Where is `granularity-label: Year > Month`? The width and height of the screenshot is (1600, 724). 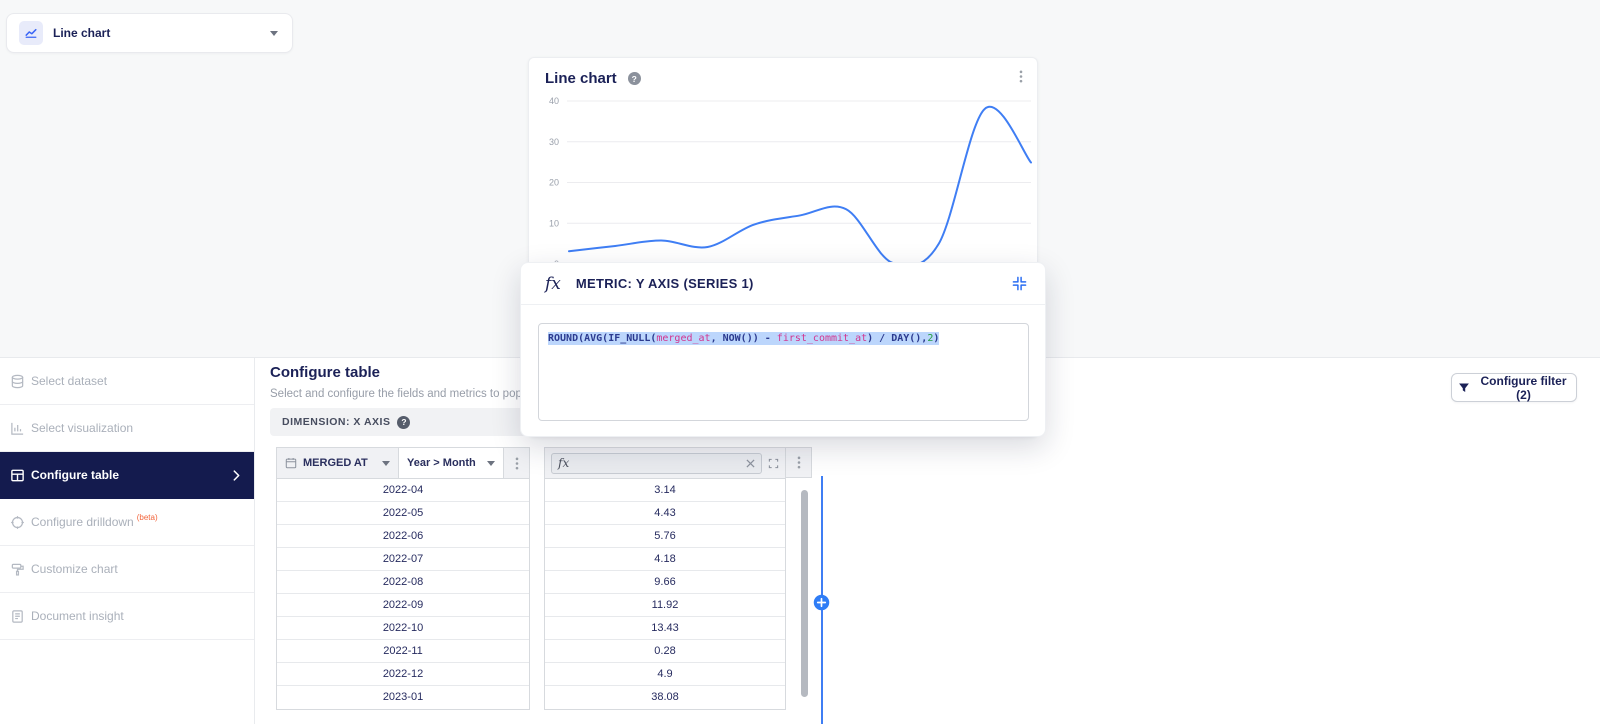
granularity-label: Year > Month is located at coordinates (441, 463).